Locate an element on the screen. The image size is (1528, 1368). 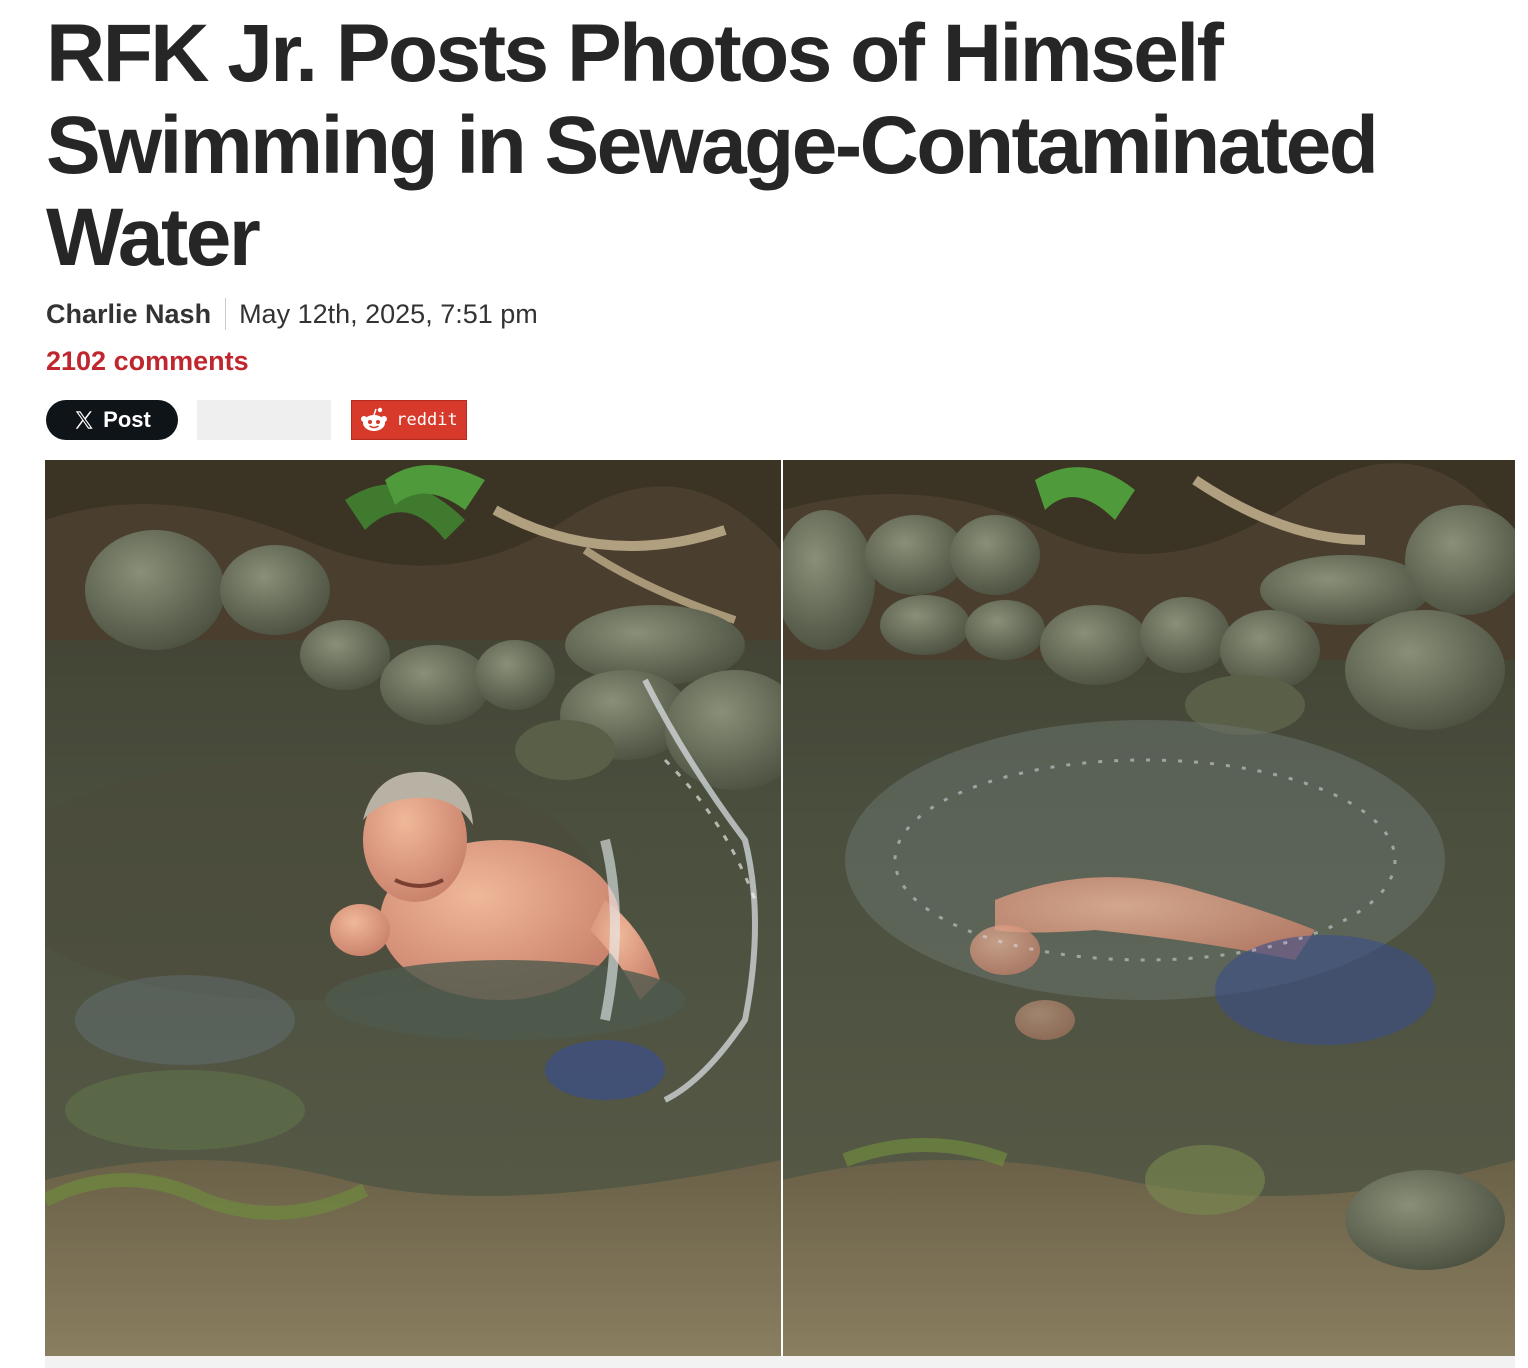
comments-link: 2102 comments is located at coordinates (147, 361).